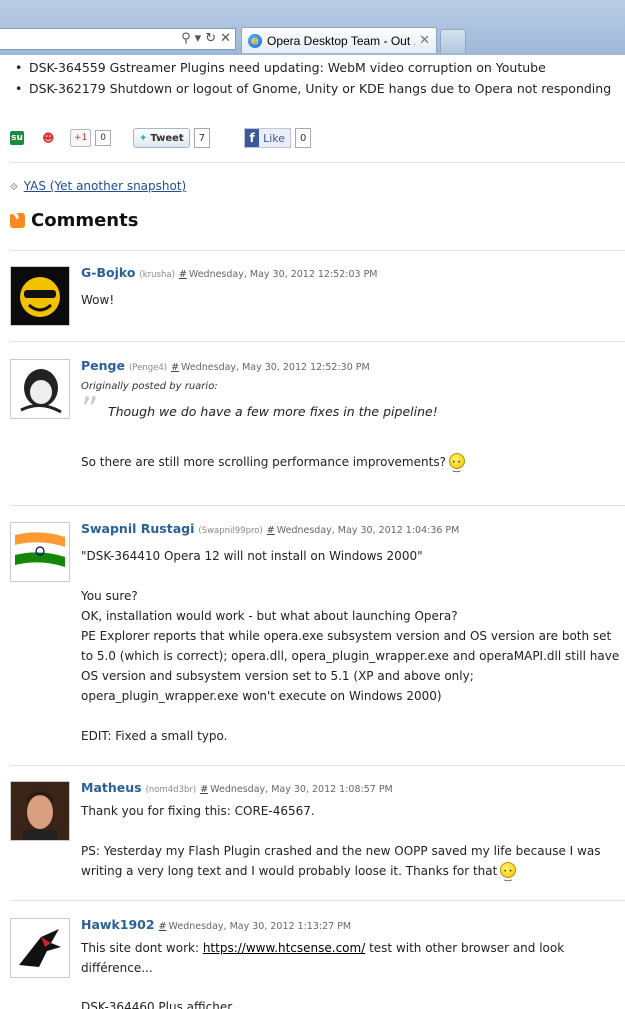 The image size is (625, 1009). I want to click on dropdown-icon: ▾, so click(198, 38).